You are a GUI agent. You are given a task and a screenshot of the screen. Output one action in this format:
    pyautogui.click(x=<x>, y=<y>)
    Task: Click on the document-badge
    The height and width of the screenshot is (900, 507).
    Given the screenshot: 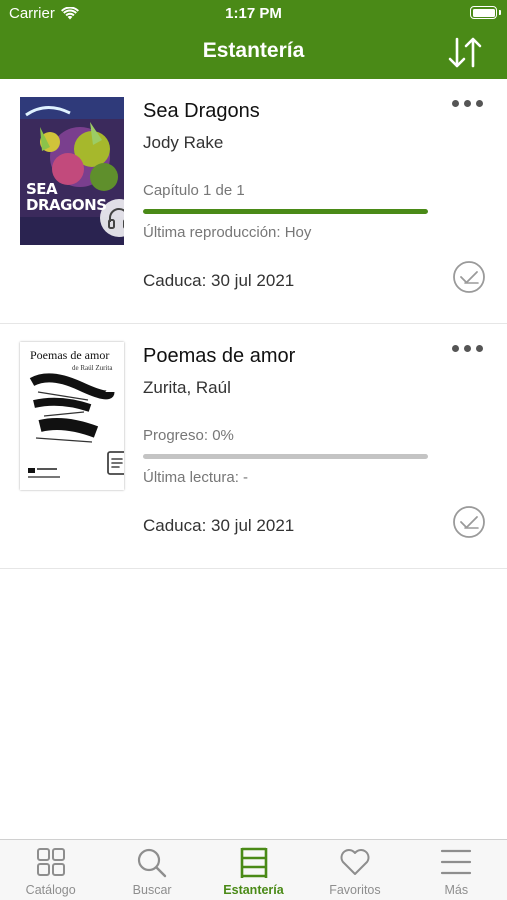 What is the action you would take?
    pyautogui.click(x=112, y=463)
    